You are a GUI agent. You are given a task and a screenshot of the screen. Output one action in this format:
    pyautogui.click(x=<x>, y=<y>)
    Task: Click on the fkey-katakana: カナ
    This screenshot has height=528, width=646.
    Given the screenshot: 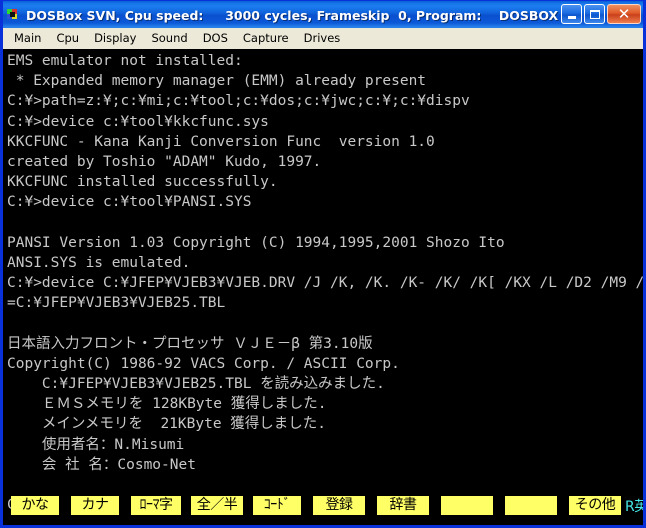 What is the action you would take?
    pyautogui.click(x=95, y=505)
    